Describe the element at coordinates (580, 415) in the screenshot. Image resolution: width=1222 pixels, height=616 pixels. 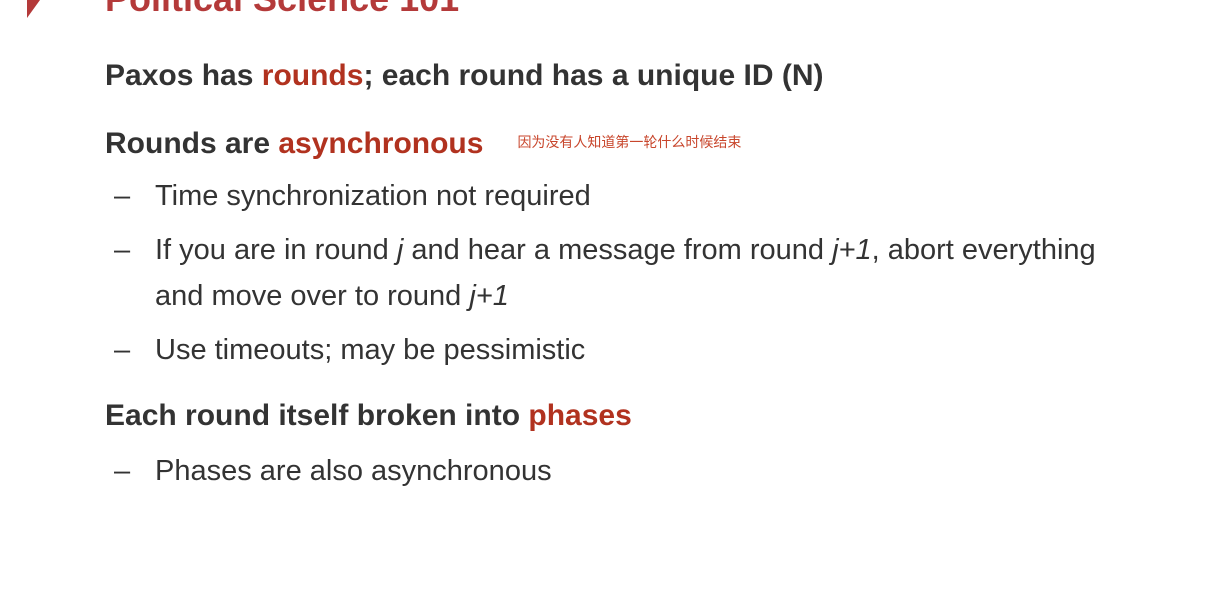
I see `heading-phases-accent: phases` at that location.